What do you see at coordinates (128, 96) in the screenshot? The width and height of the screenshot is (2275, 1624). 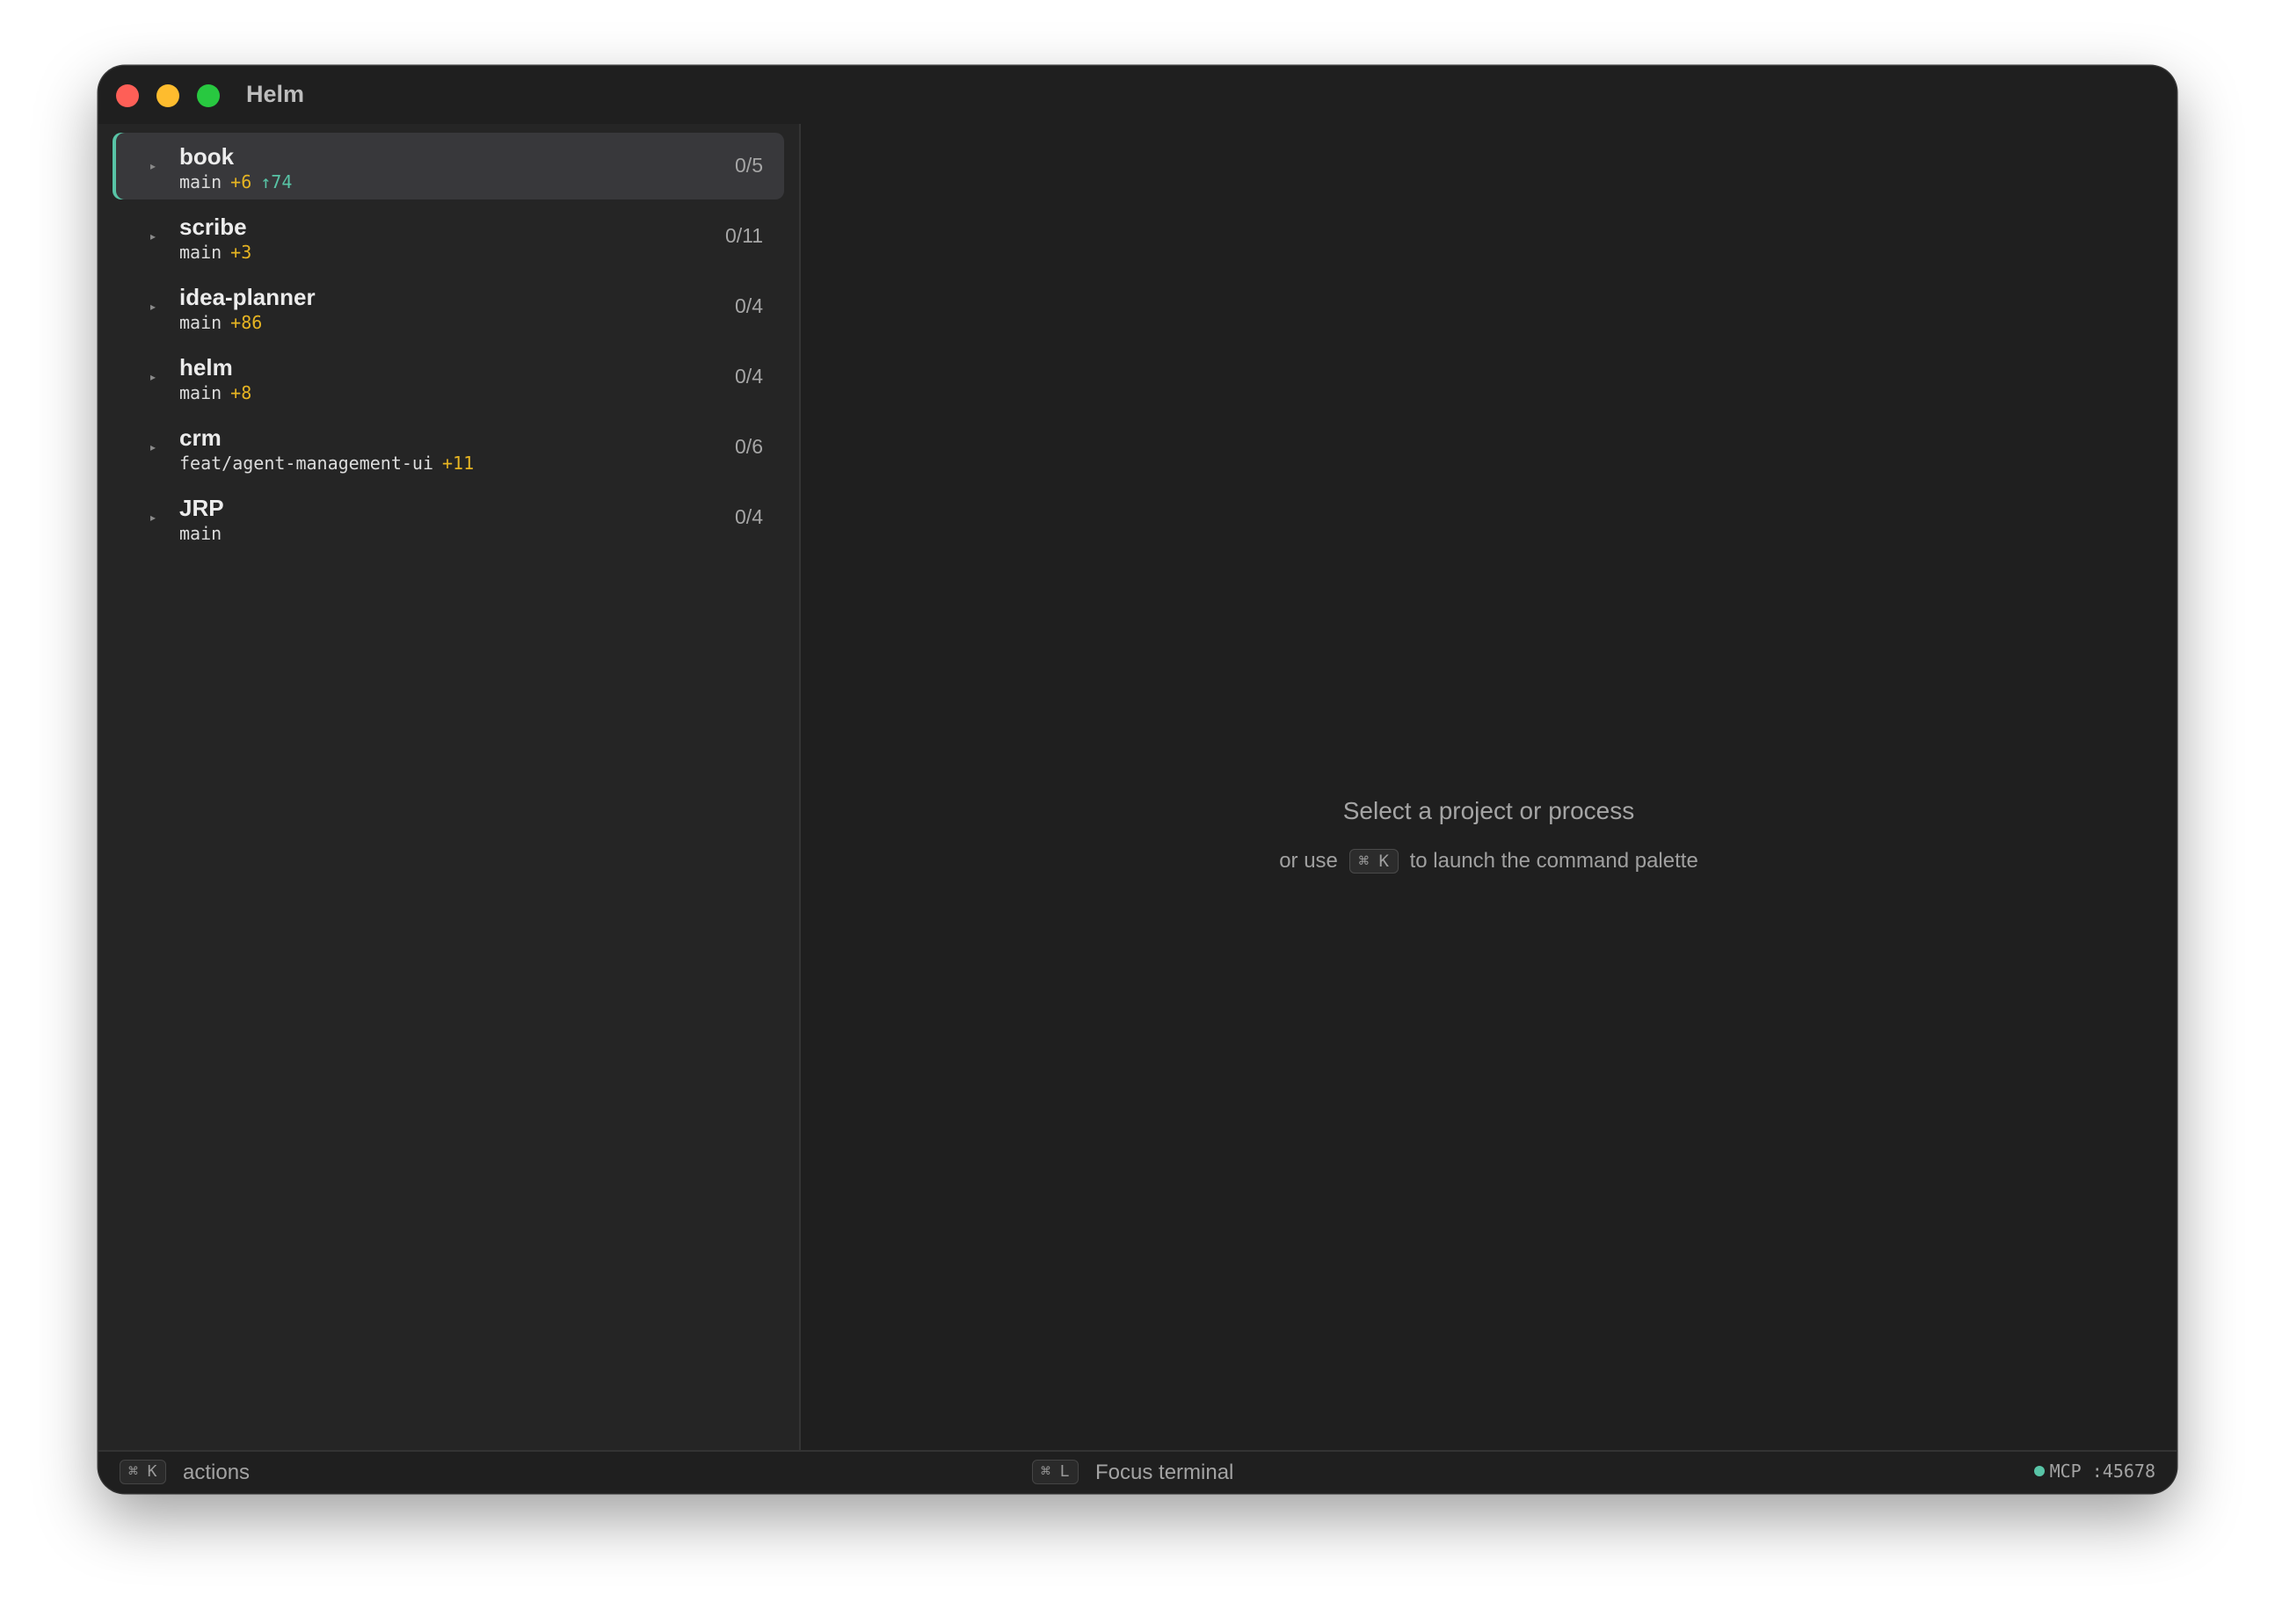 I see `close-window-button` at bounding box center [128, 96].